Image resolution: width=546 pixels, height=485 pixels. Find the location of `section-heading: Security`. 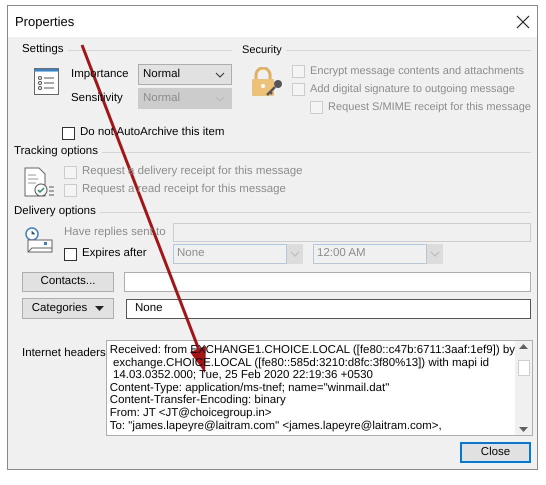

section-heading: Security is located at coordinates (262, 50).